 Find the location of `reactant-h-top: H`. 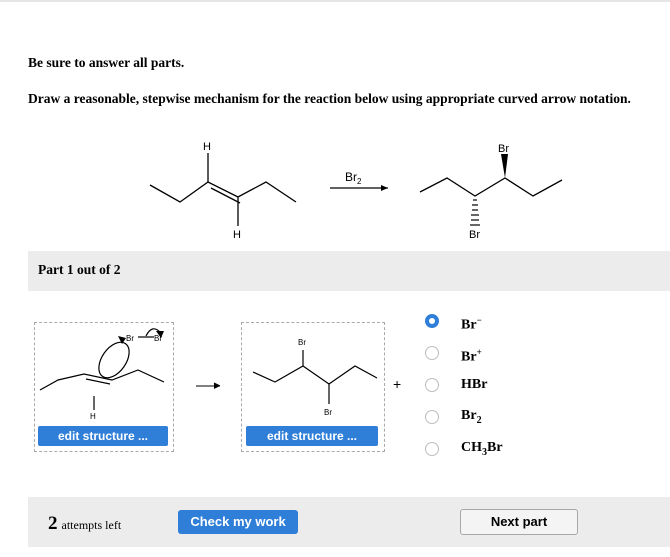

reactant-h-top: H is located at coordinates (207, 147).